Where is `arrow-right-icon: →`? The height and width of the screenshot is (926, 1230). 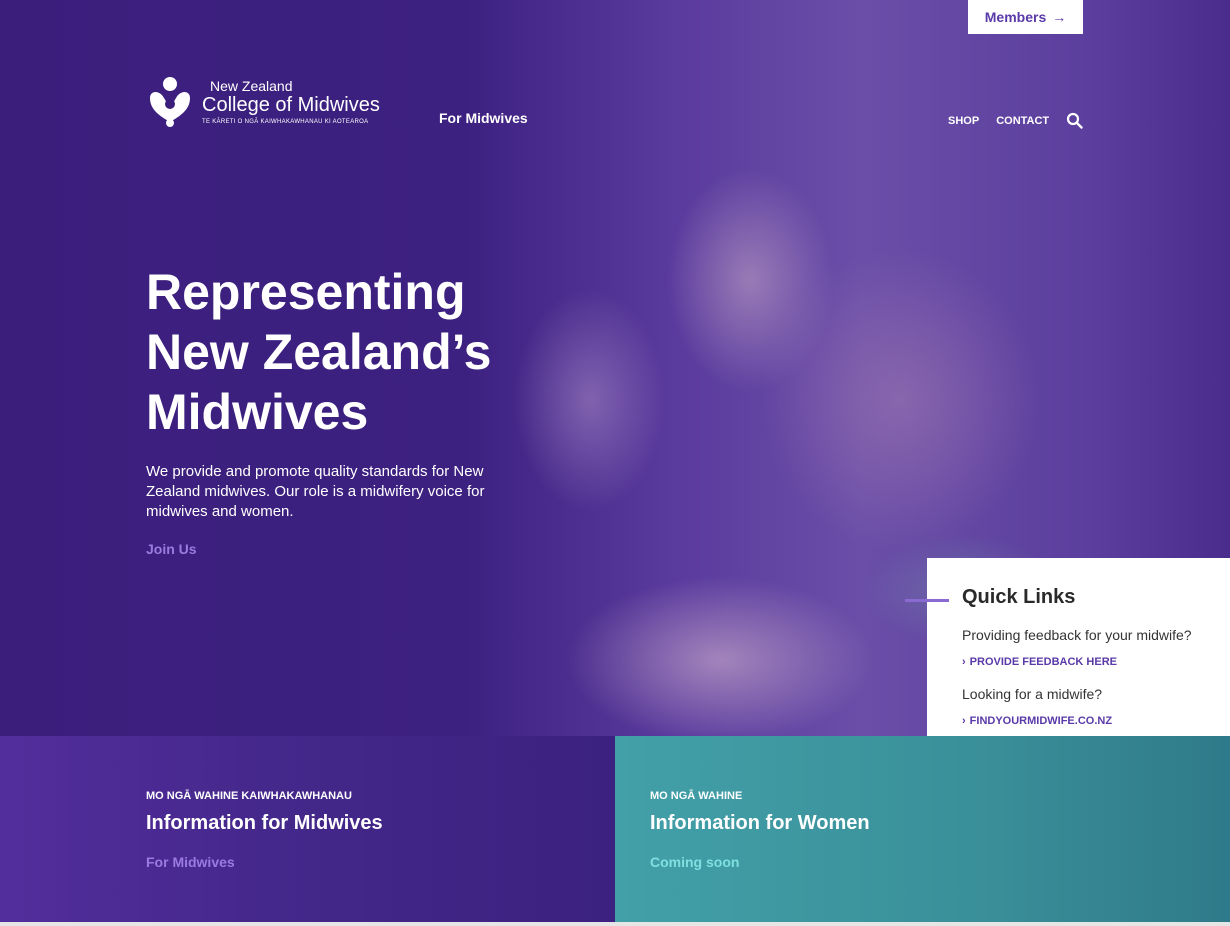
arrow-right-icon: → is located at coordinates (1059, 17).